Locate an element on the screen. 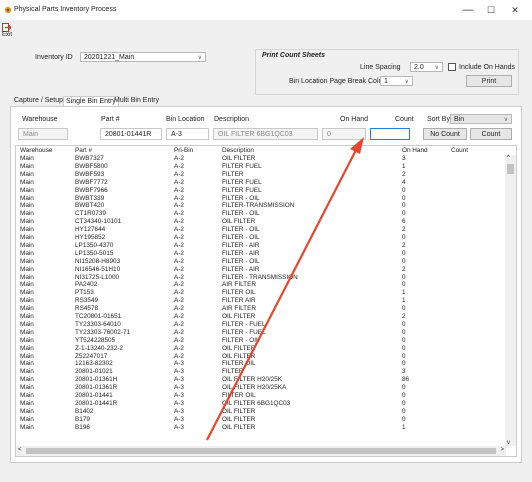 This screenshot has width=532, height=482. cell-description: FILTER - OIL is located at coordinates (241, 340).